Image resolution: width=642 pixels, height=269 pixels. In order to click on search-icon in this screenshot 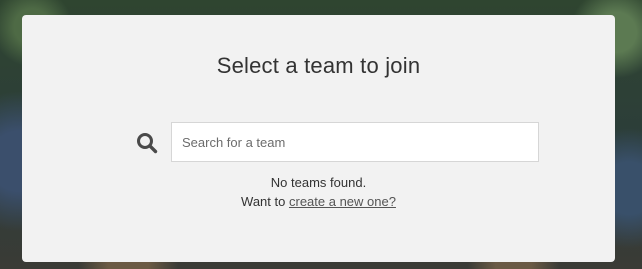, I will do `click(147, 143)`.